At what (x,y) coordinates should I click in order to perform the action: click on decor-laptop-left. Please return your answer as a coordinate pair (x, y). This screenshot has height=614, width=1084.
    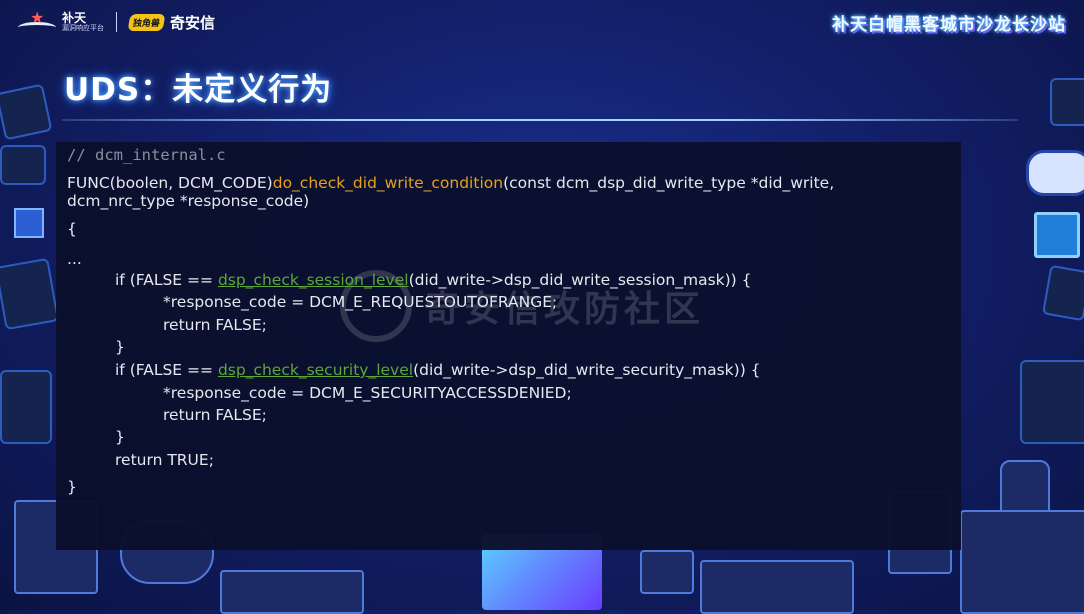
    Looking at the image, I should click on (26, 112).